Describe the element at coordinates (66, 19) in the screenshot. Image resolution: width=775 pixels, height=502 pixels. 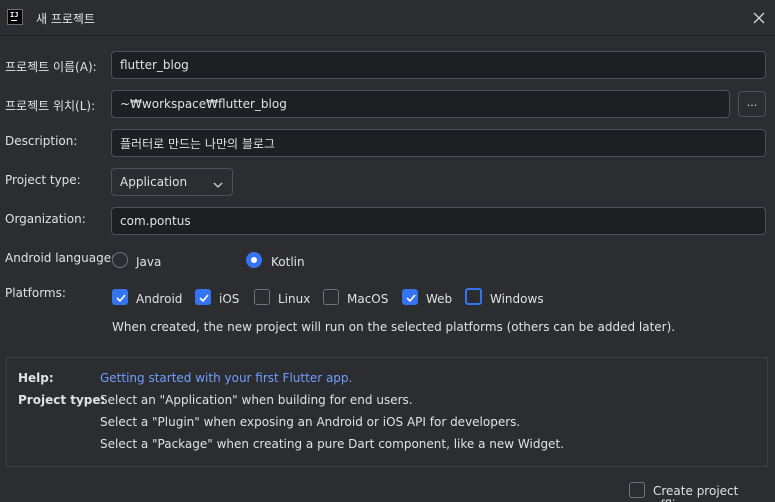
I see `window-title: 새 프로젝트` at that location.